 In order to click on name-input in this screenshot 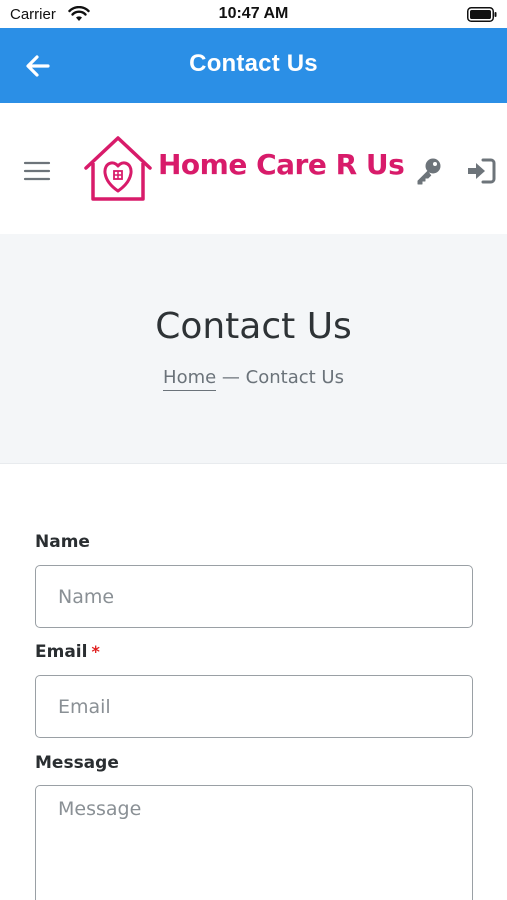, I will do `click(254, 596)`.